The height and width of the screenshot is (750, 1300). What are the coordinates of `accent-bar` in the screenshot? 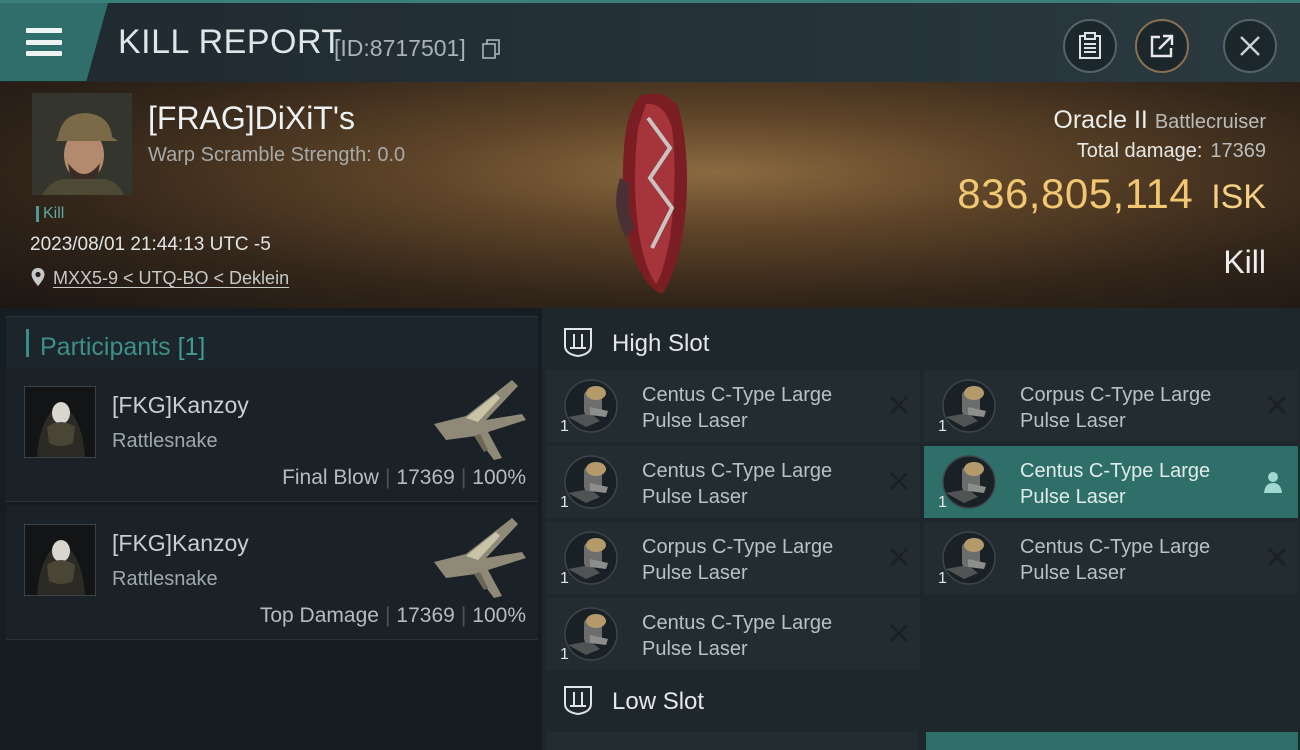 It's located at (27, 343).